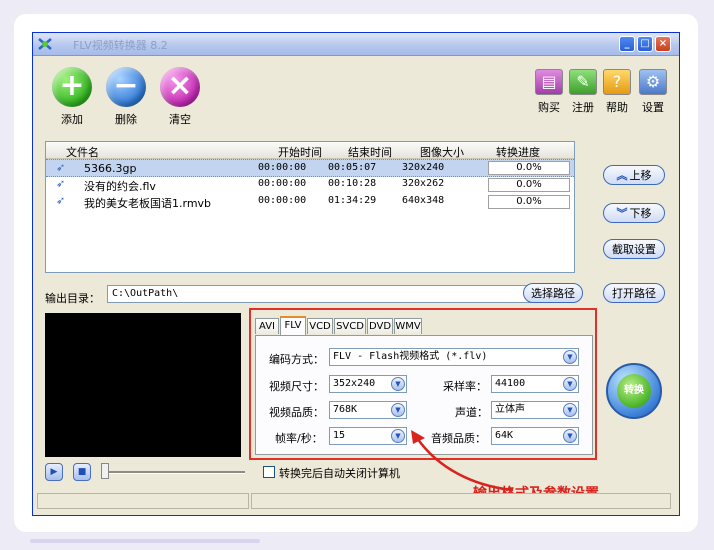 Image resolution: width=714 pixels, height=550 pixels. What do you see at coordinates (45, 44) in the screenshot?
I see `app-icon` at bounding box center [45, 44].